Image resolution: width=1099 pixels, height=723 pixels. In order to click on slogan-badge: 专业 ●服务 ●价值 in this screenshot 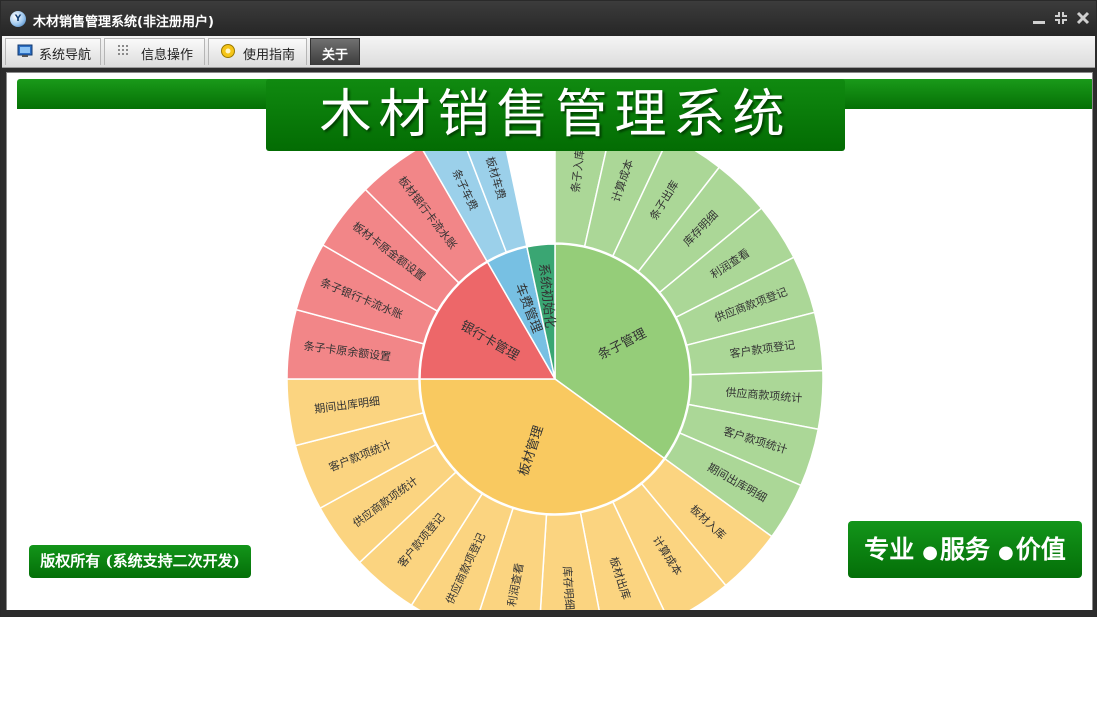, I will do `click(965, 549)`.